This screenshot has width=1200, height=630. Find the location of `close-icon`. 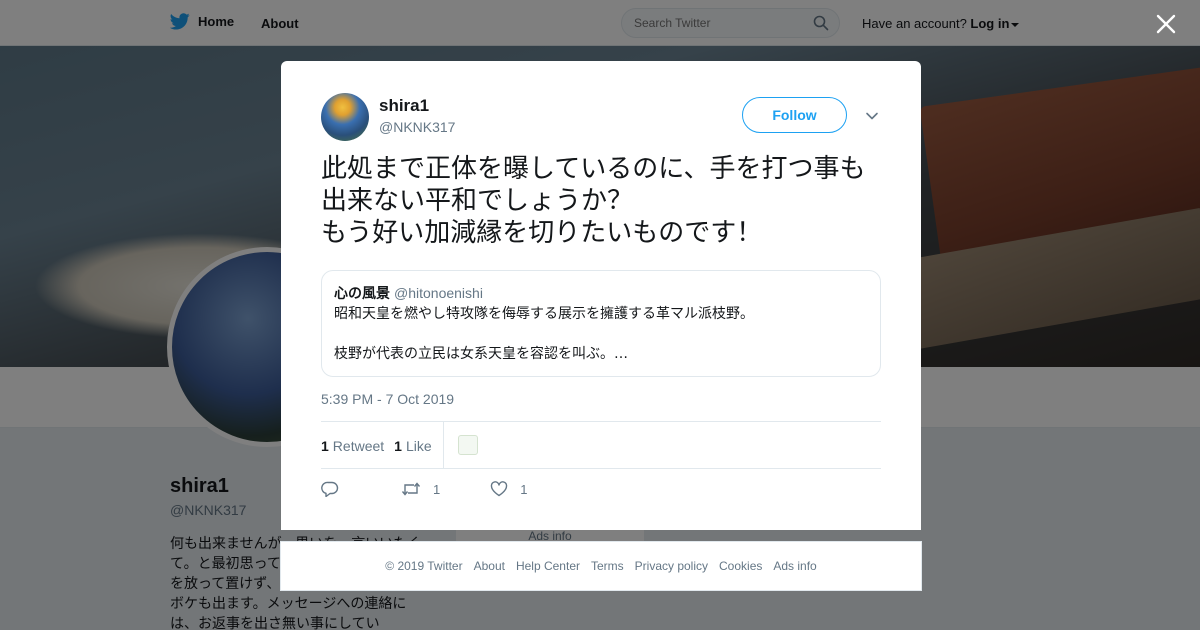

close-icon is located at coordinates (1166, 24).